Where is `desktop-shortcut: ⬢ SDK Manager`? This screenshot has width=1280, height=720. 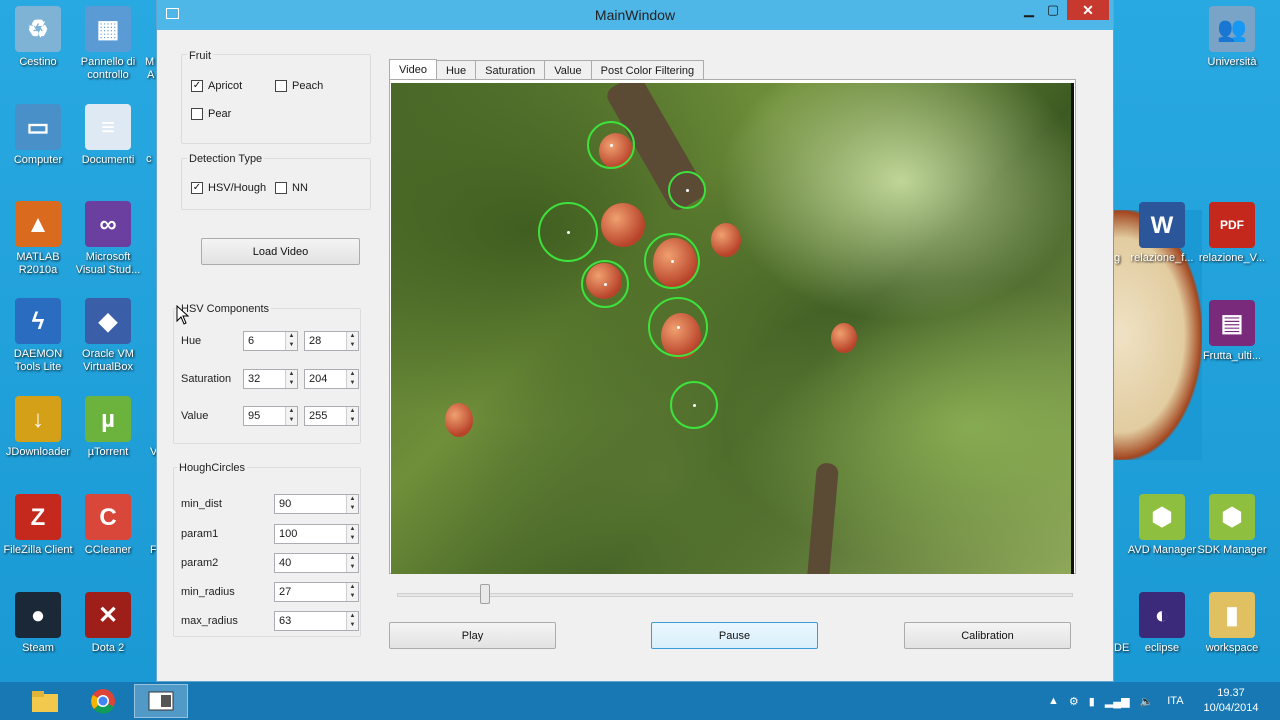
desktop-shortcut: ⬢ SDK Manager is located at coordinates (1232, 525).